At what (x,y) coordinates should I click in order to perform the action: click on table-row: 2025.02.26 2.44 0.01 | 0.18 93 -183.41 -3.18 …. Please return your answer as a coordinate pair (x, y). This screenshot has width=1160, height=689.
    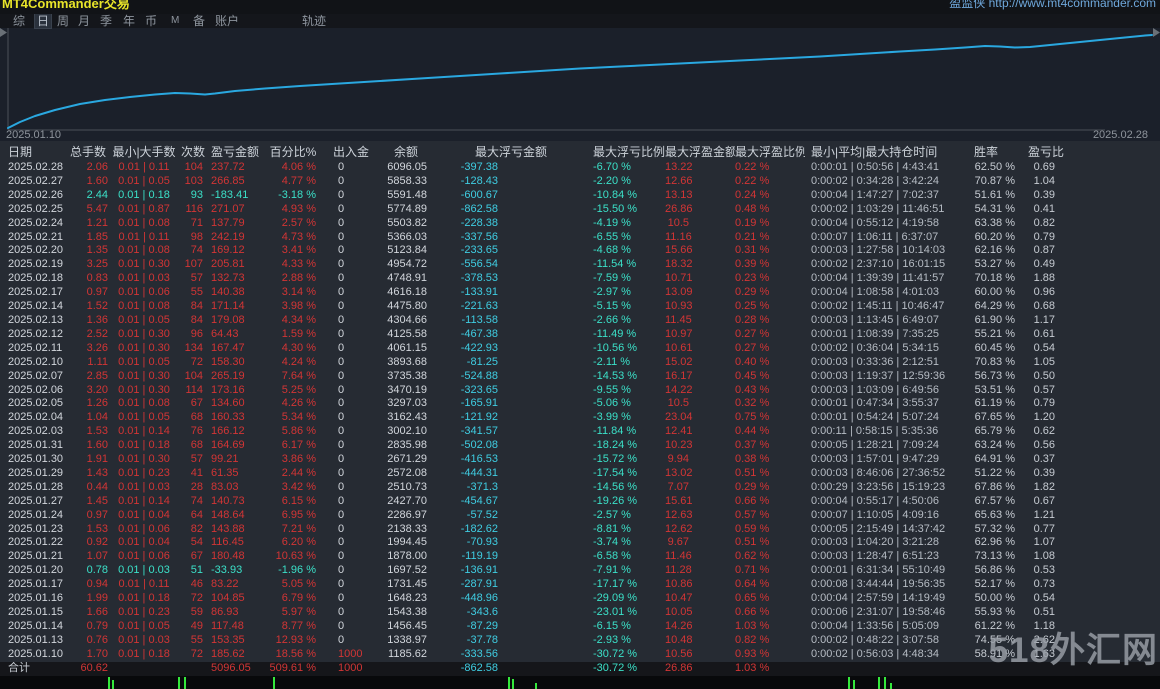
    Looking at the image, I should click on (580, 196).